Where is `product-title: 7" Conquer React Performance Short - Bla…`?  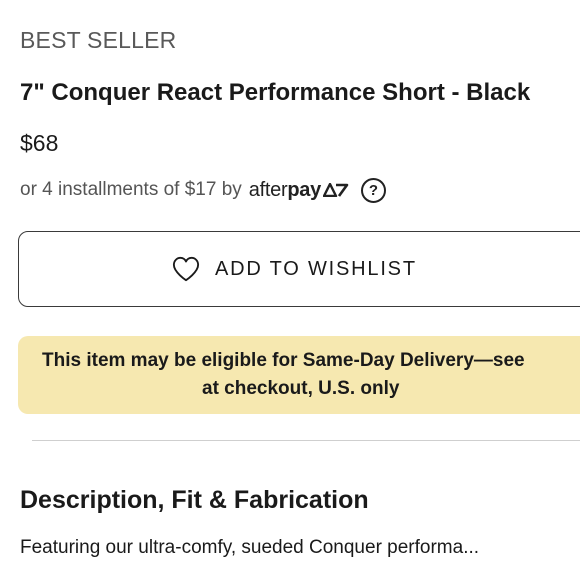 product-title: 7" Conquer React Performance Short - Bla… is located at coordinates (275, 92).